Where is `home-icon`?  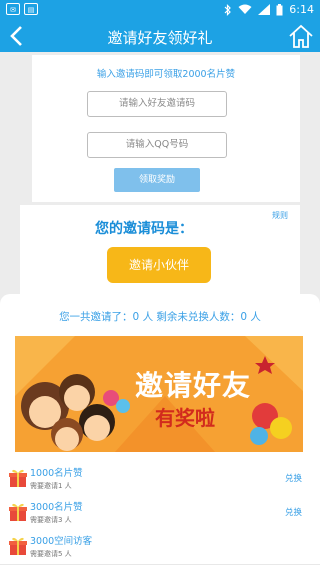 home-icon is located at coordinates (301, 36).